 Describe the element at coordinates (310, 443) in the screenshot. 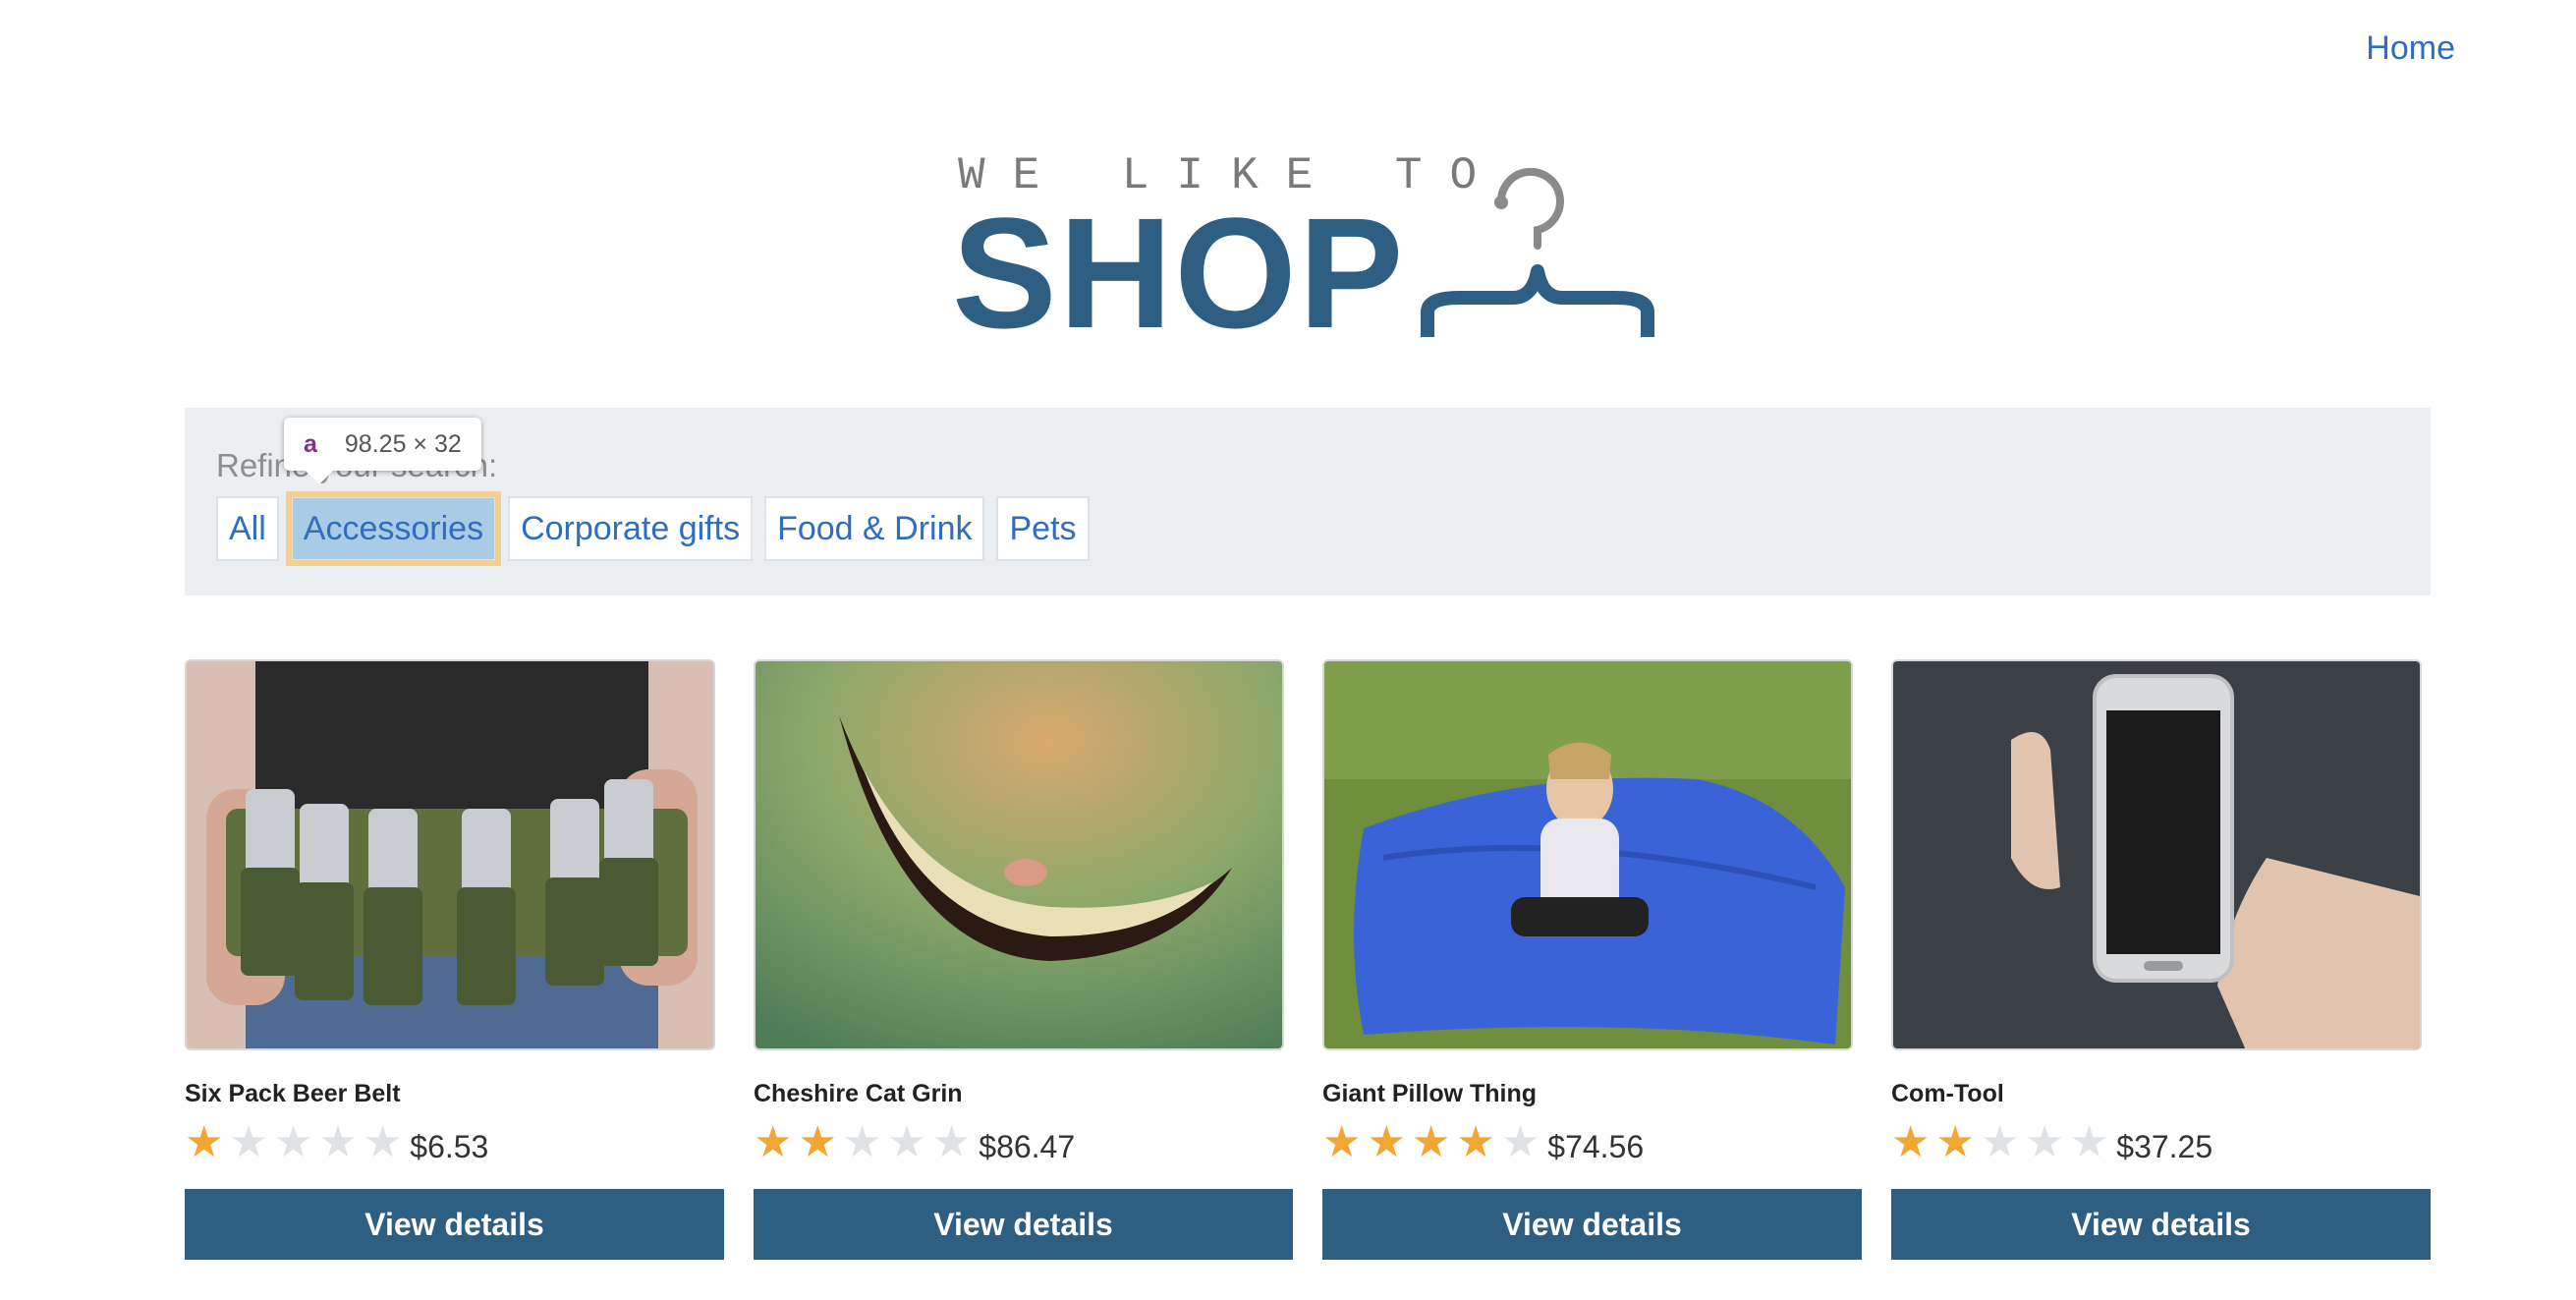

I see `tooltip-tag: a` at that location.